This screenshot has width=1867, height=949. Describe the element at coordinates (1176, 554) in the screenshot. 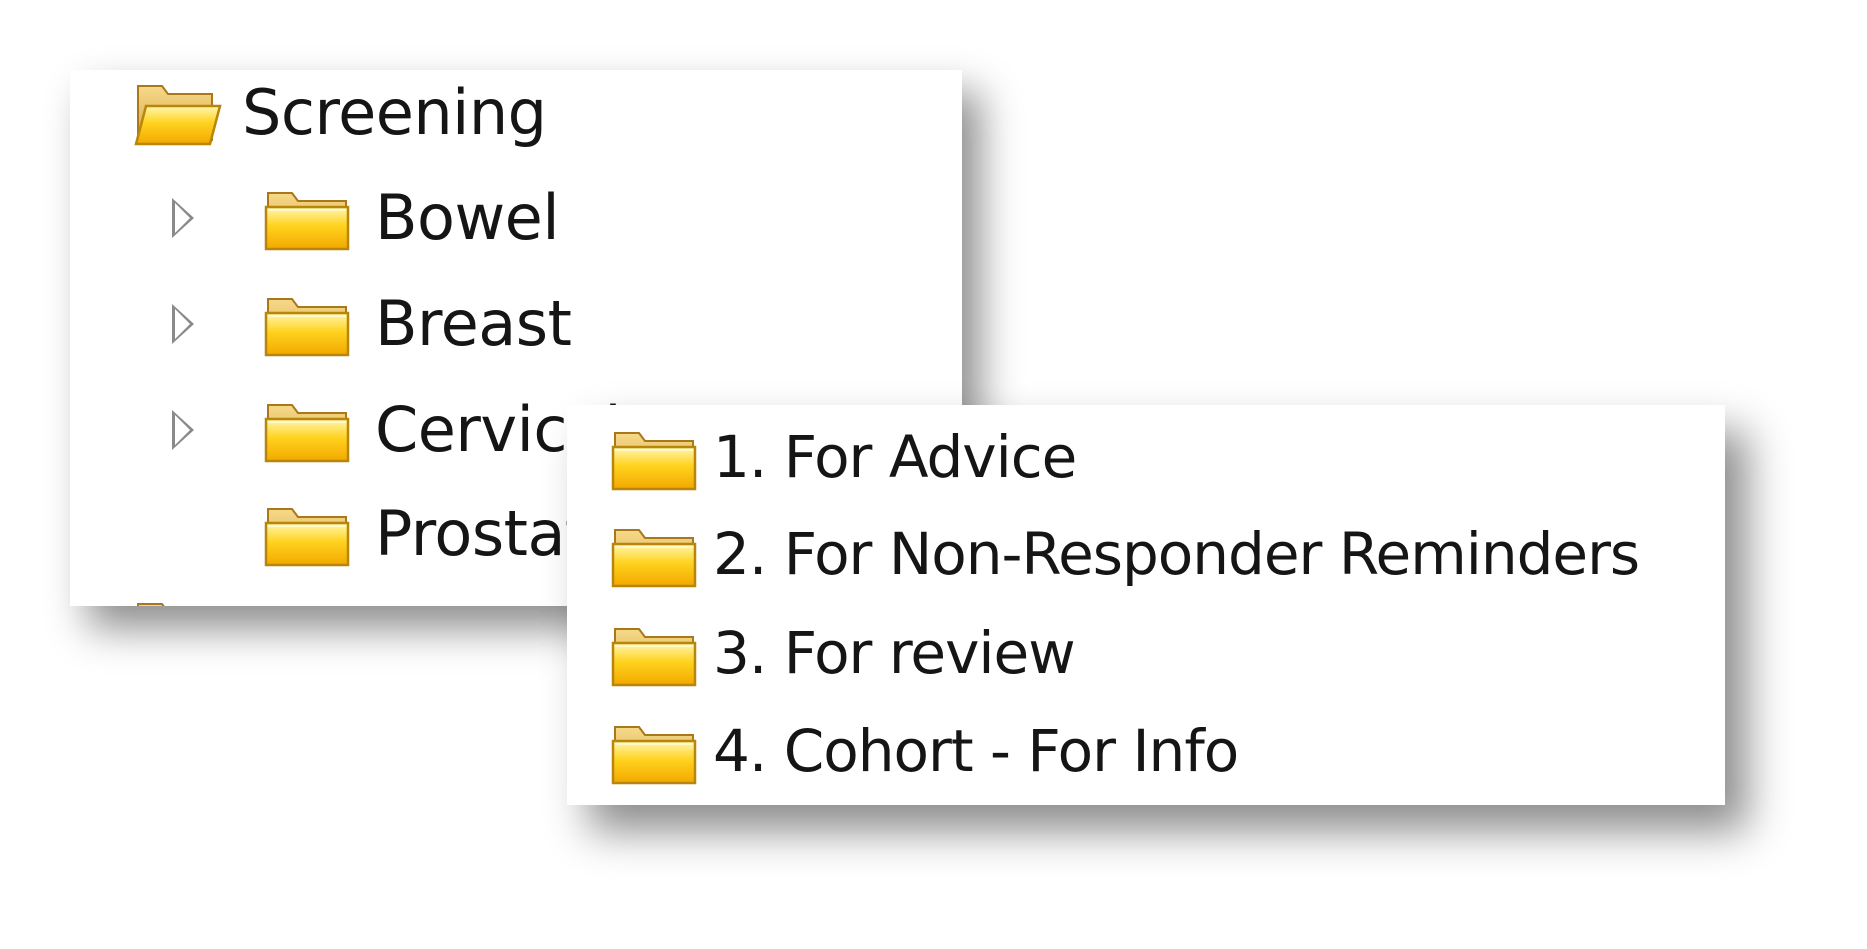

I see `subfolder-label: 2. For Non-Responder Reminders` at that location.